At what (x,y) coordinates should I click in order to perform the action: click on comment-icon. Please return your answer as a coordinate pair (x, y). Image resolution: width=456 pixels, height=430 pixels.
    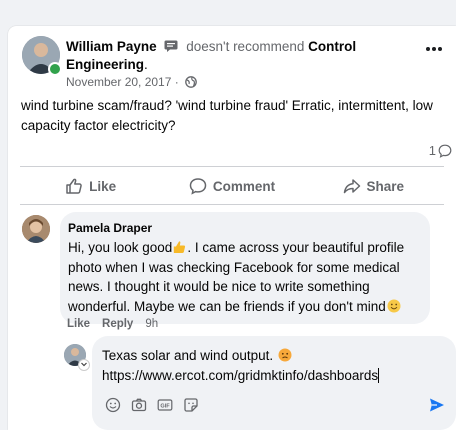
    Looking at the image, I should click on (198, 186).